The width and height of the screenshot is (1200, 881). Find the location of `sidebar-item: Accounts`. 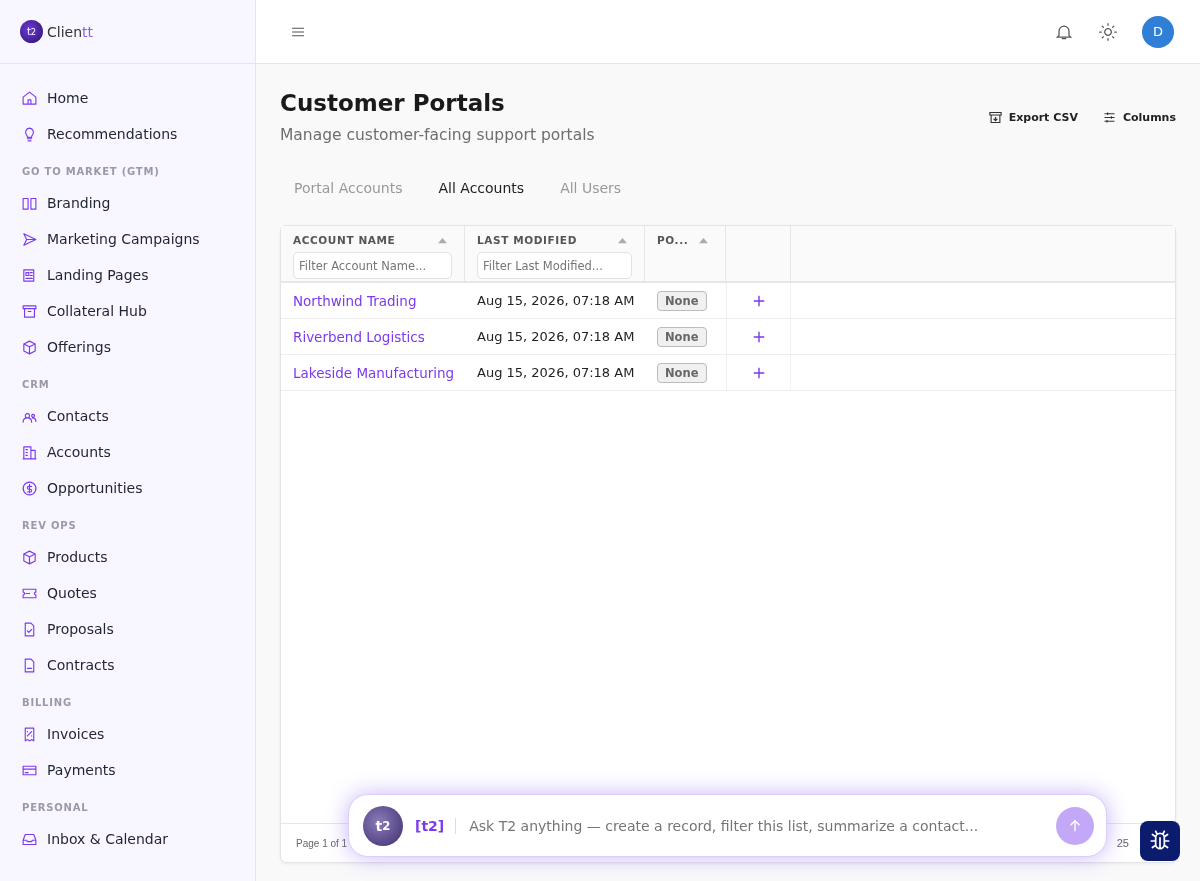

sidebar-item: Accounts is located at coordinates (138, 452).